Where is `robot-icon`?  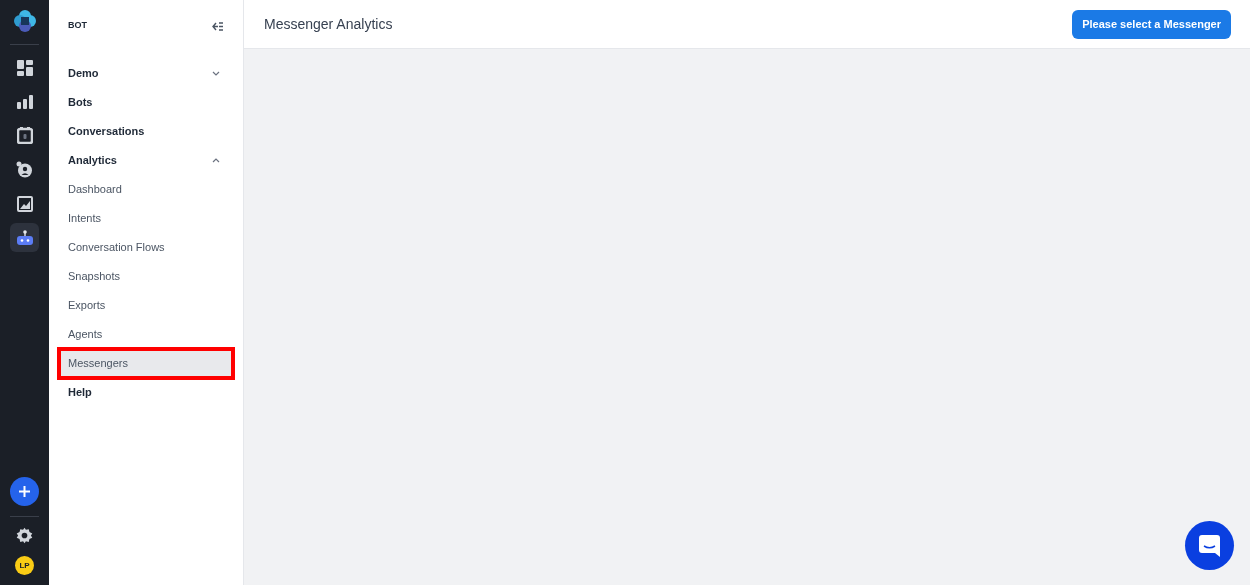
robot-icon is located at coordinates (24, 237).